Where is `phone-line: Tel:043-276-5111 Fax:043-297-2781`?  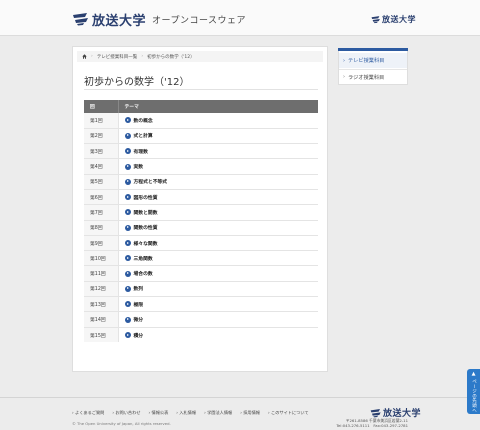
phone-line: Tel:043-276-5111 Fax:043-297-2781 is located at coordinates (372, 425).